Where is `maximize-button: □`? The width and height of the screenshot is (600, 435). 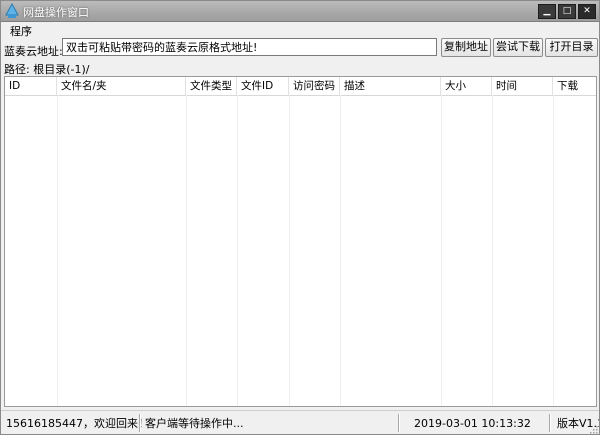
maximize-button: □ is located at coordinates (567, 11).